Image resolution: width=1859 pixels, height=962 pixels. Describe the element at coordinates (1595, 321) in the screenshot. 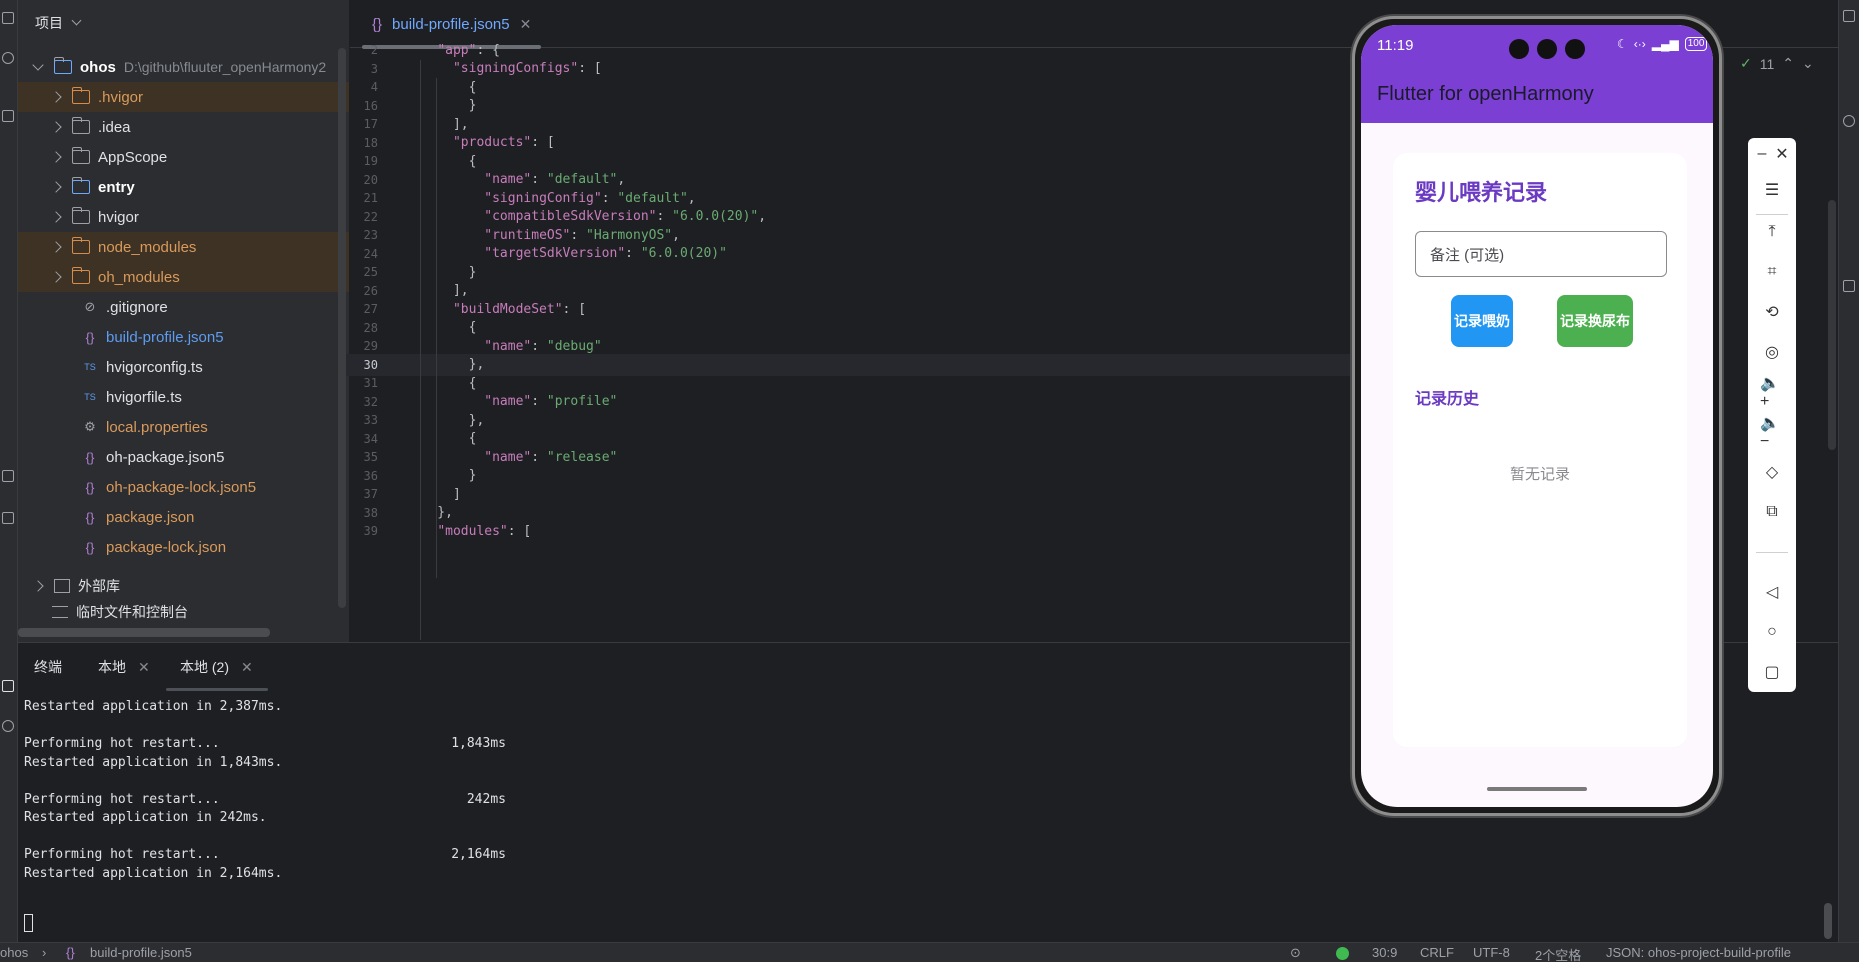

I see `record-diaper-button: 记录换尿布` at that location.